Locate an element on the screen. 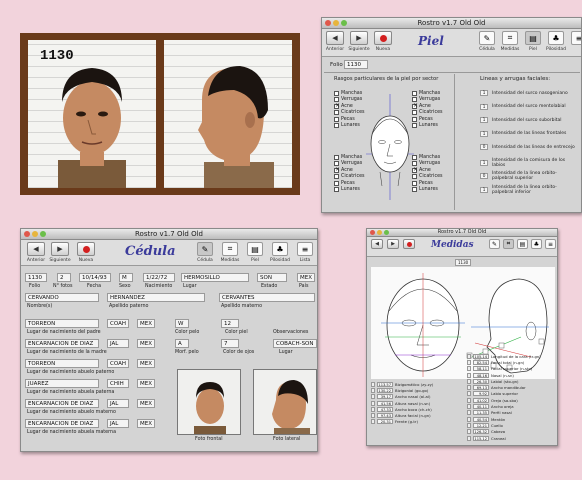 The height and width of the screenshot is (480, 582). measurement-value: 47.33 is located at coordinates (385, 409).